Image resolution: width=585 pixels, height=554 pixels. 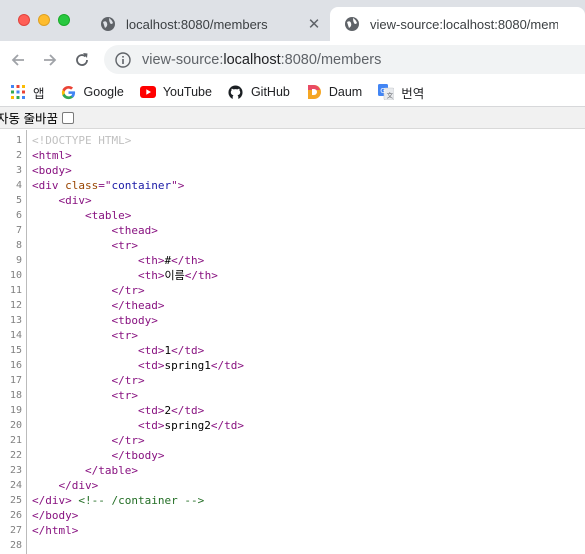 What do you see at coordinates (344, 59) in the screenshot?
I see `address-bar: view-source: localhost:8080/members` at bounding box center [344, 59].